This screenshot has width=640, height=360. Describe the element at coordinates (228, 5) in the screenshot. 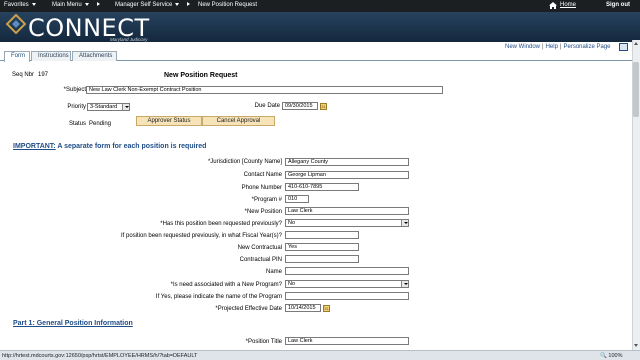

I see `breadcrumb-current: New Position Request` at that location.